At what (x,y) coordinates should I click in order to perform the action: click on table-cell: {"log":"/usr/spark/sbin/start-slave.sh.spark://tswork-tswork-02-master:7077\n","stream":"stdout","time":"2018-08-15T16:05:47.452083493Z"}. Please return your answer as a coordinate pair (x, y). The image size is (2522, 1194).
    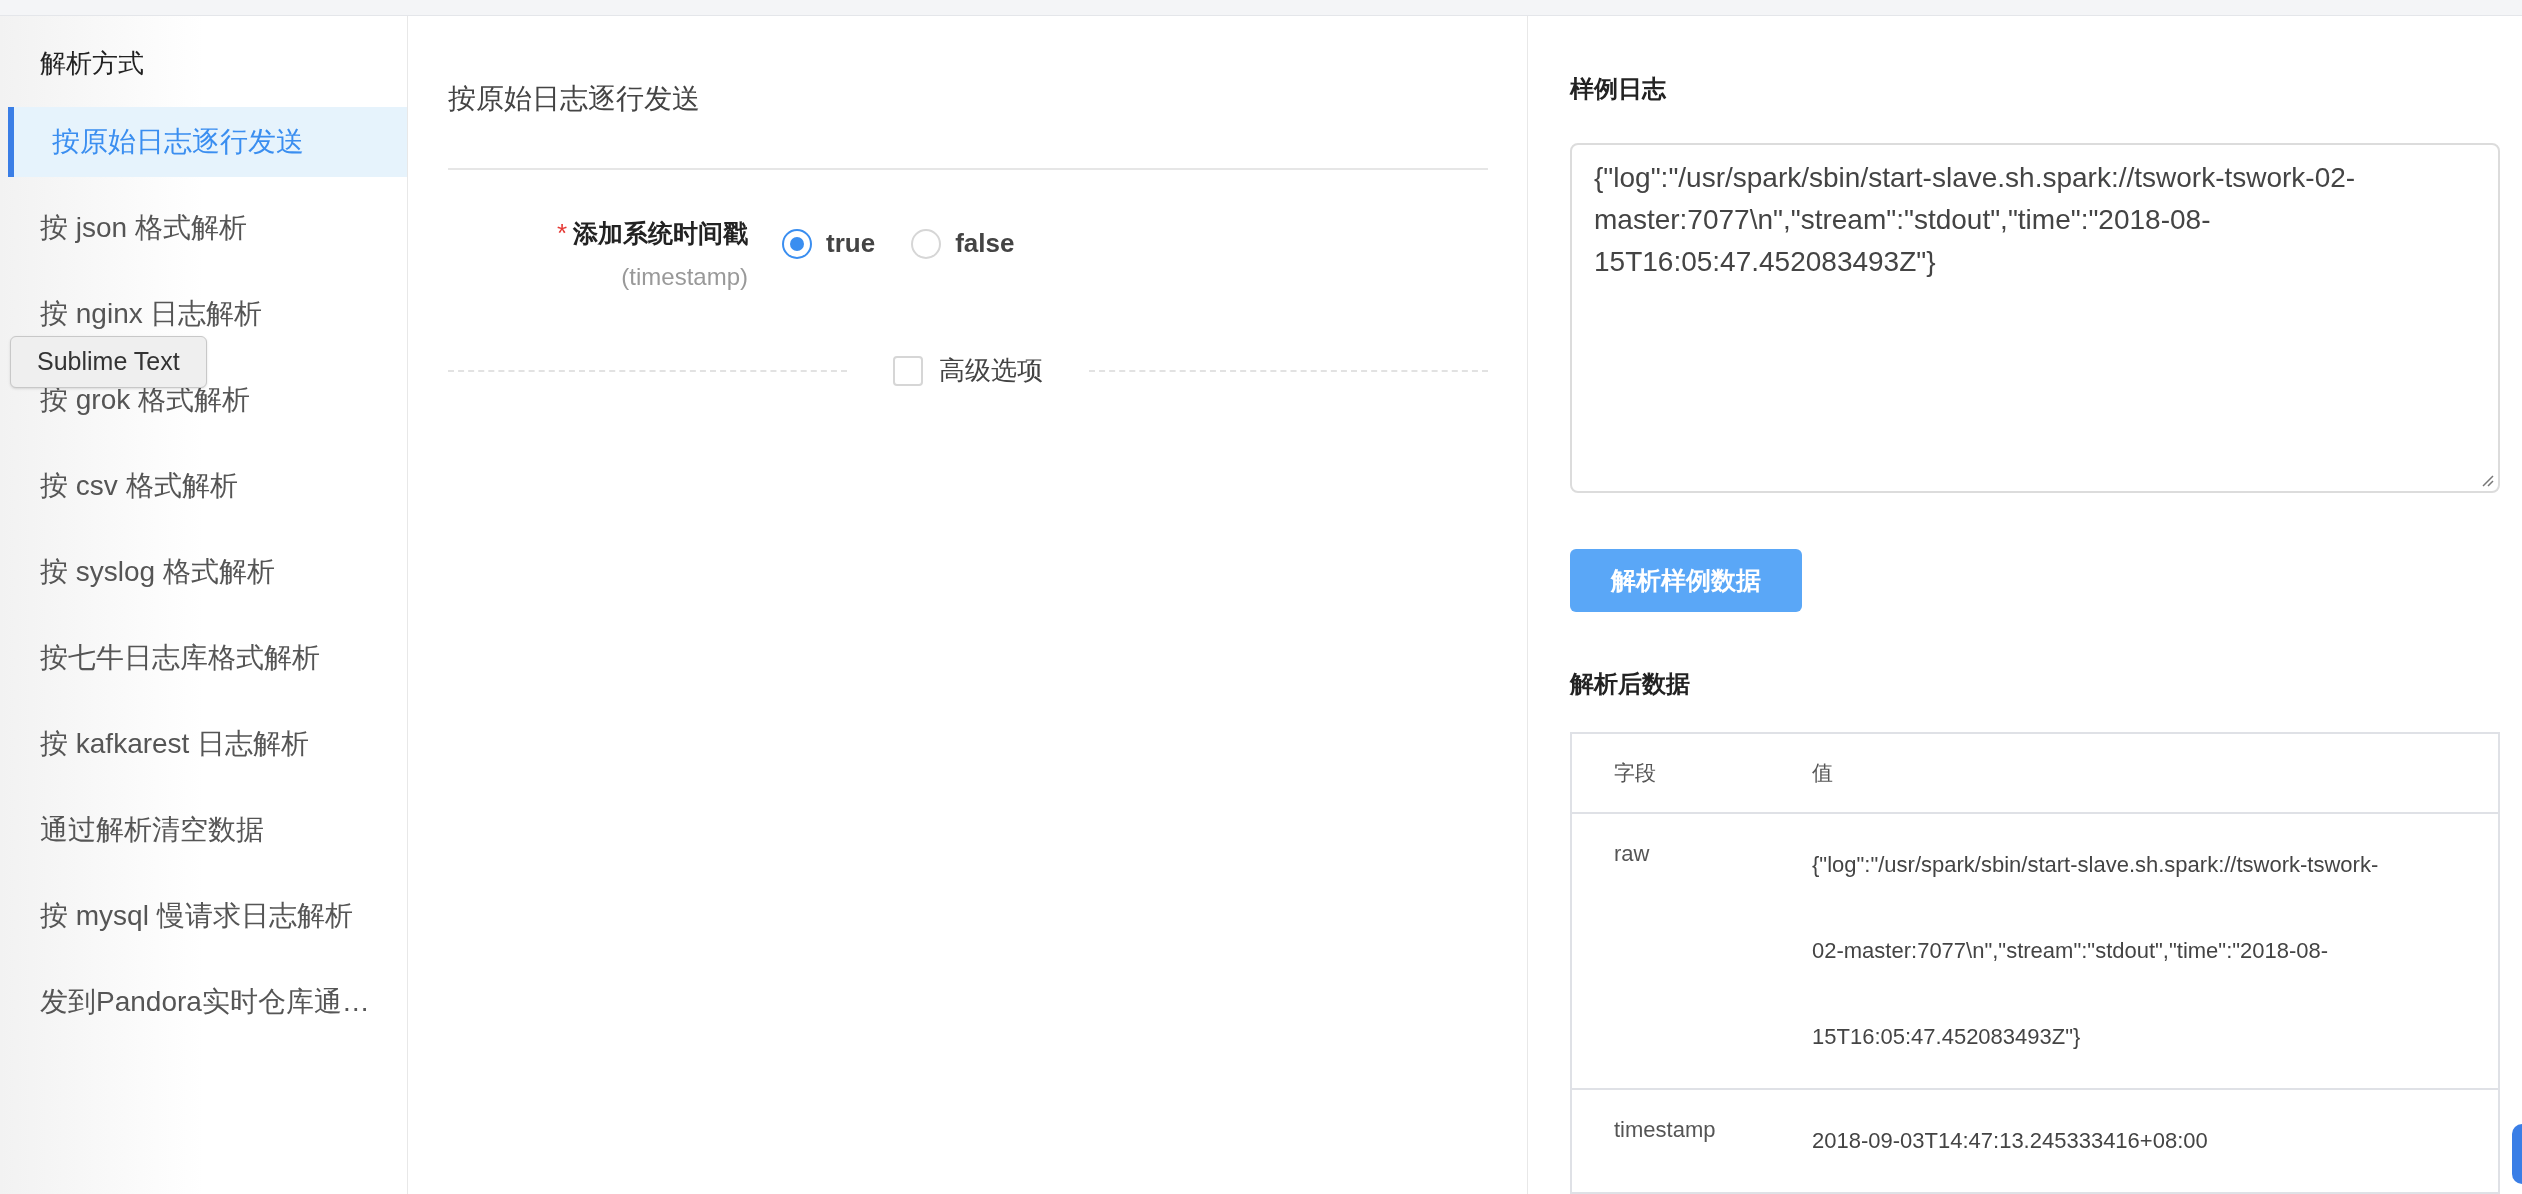
    Looking at the image, I should click on (2095, 950).